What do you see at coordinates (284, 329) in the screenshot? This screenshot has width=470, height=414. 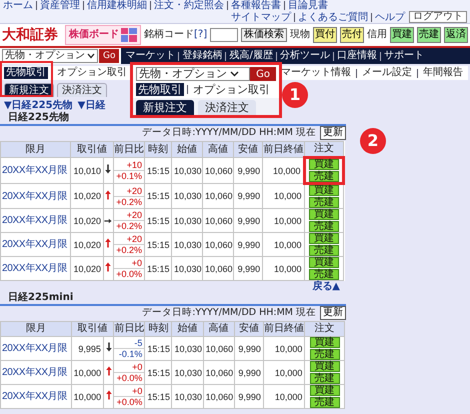 I see `column-header: 前日終値` at bounding box center [284, 329].